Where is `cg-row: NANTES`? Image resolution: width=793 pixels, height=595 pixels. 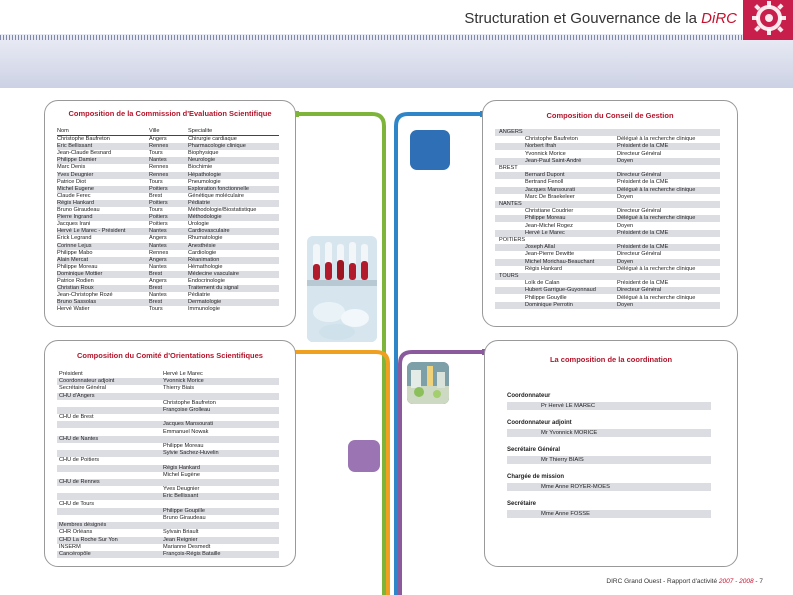
cg-row: NANTES is located at coordinates (607, 204).